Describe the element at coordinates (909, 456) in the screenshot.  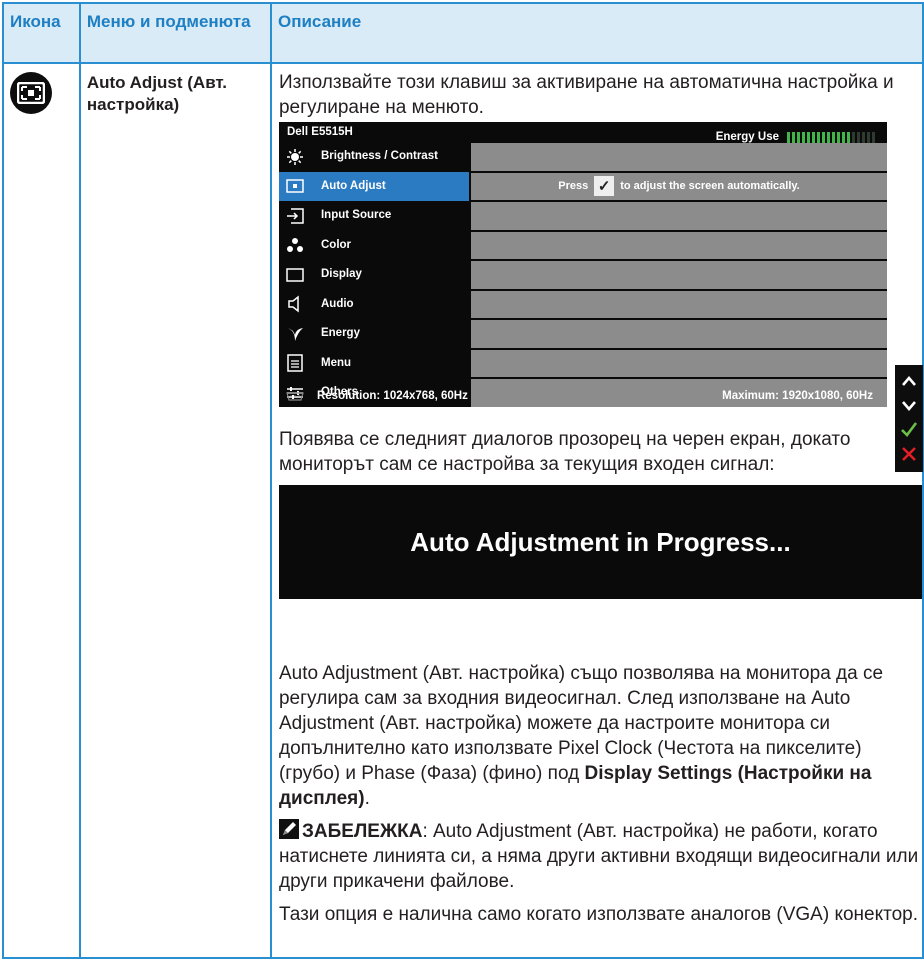
I see `close-icon` at that location.